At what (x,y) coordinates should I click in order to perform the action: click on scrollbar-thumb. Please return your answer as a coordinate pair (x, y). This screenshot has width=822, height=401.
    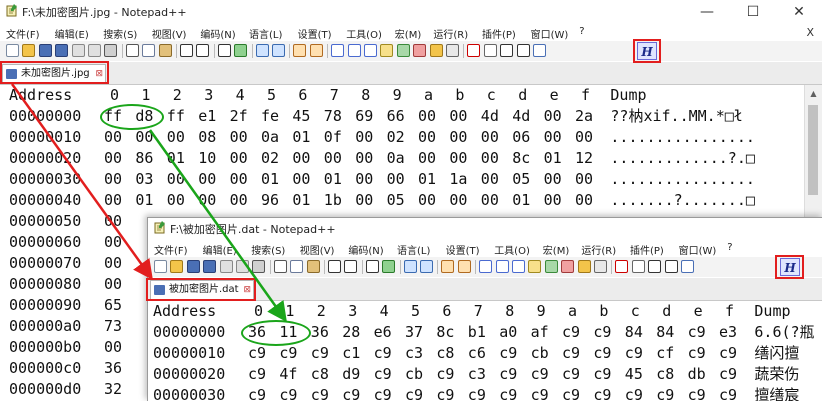
    Looking at the image, I should click on (813, 150).